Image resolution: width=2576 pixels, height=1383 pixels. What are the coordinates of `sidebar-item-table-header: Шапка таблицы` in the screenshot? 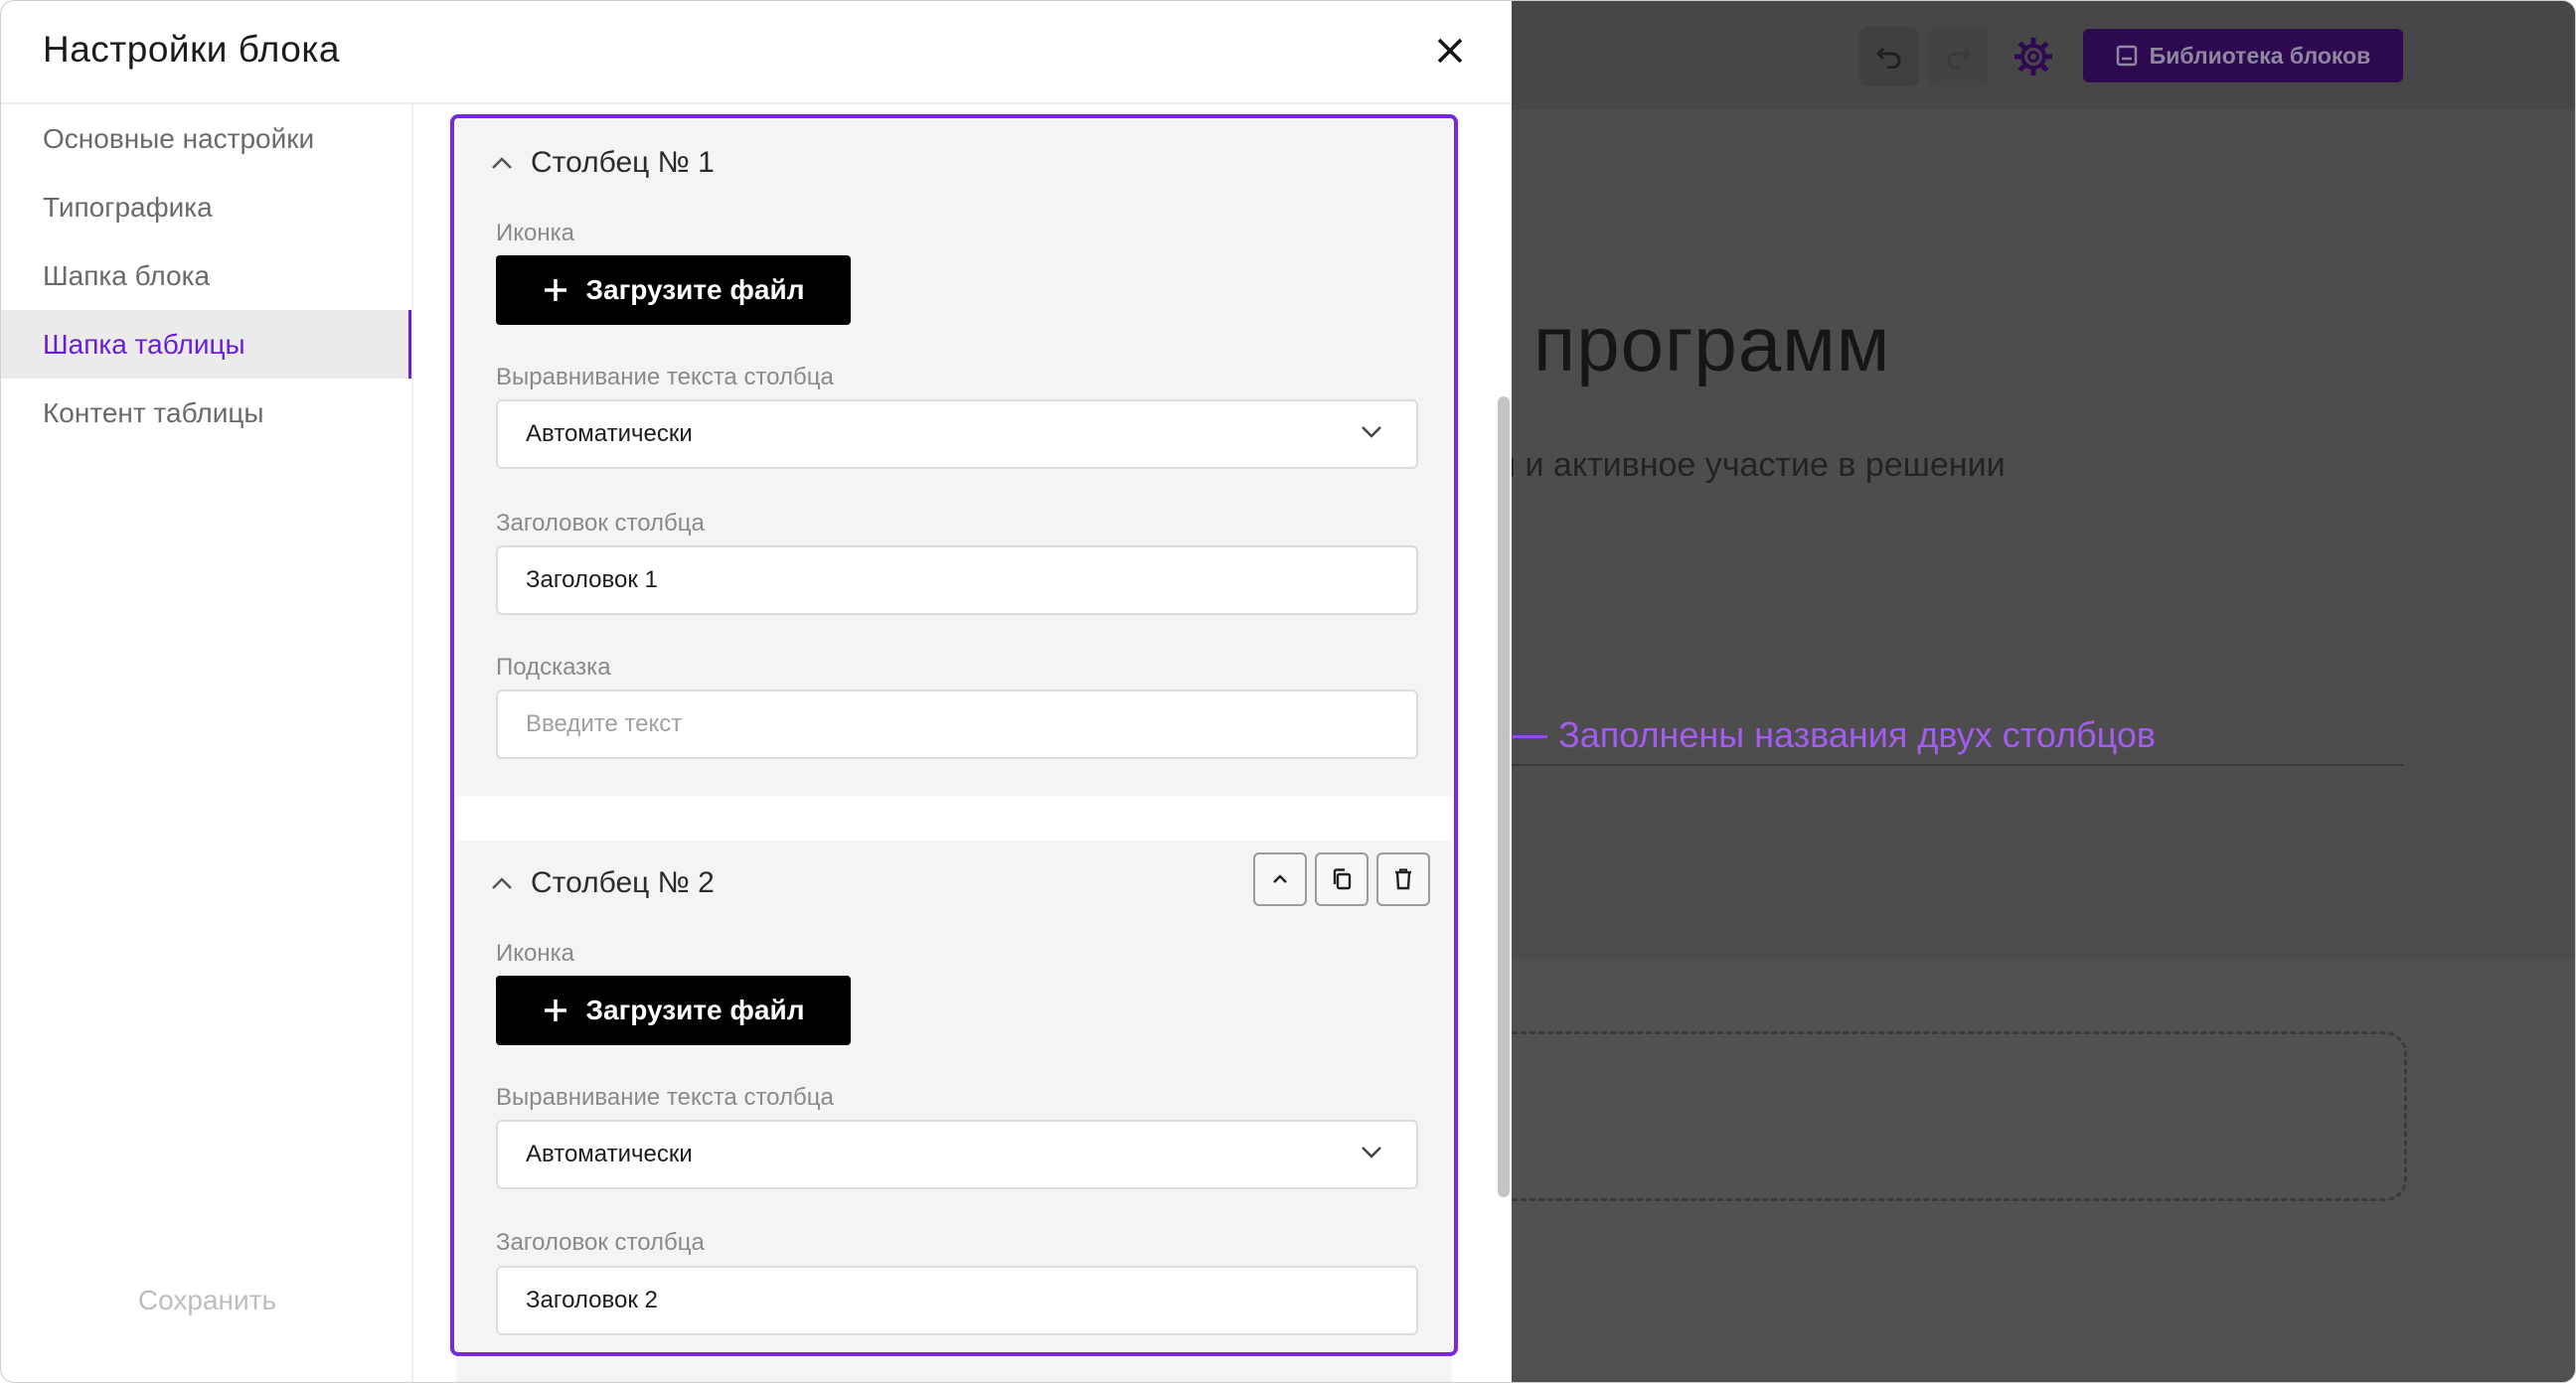 It's located at (206, 345).